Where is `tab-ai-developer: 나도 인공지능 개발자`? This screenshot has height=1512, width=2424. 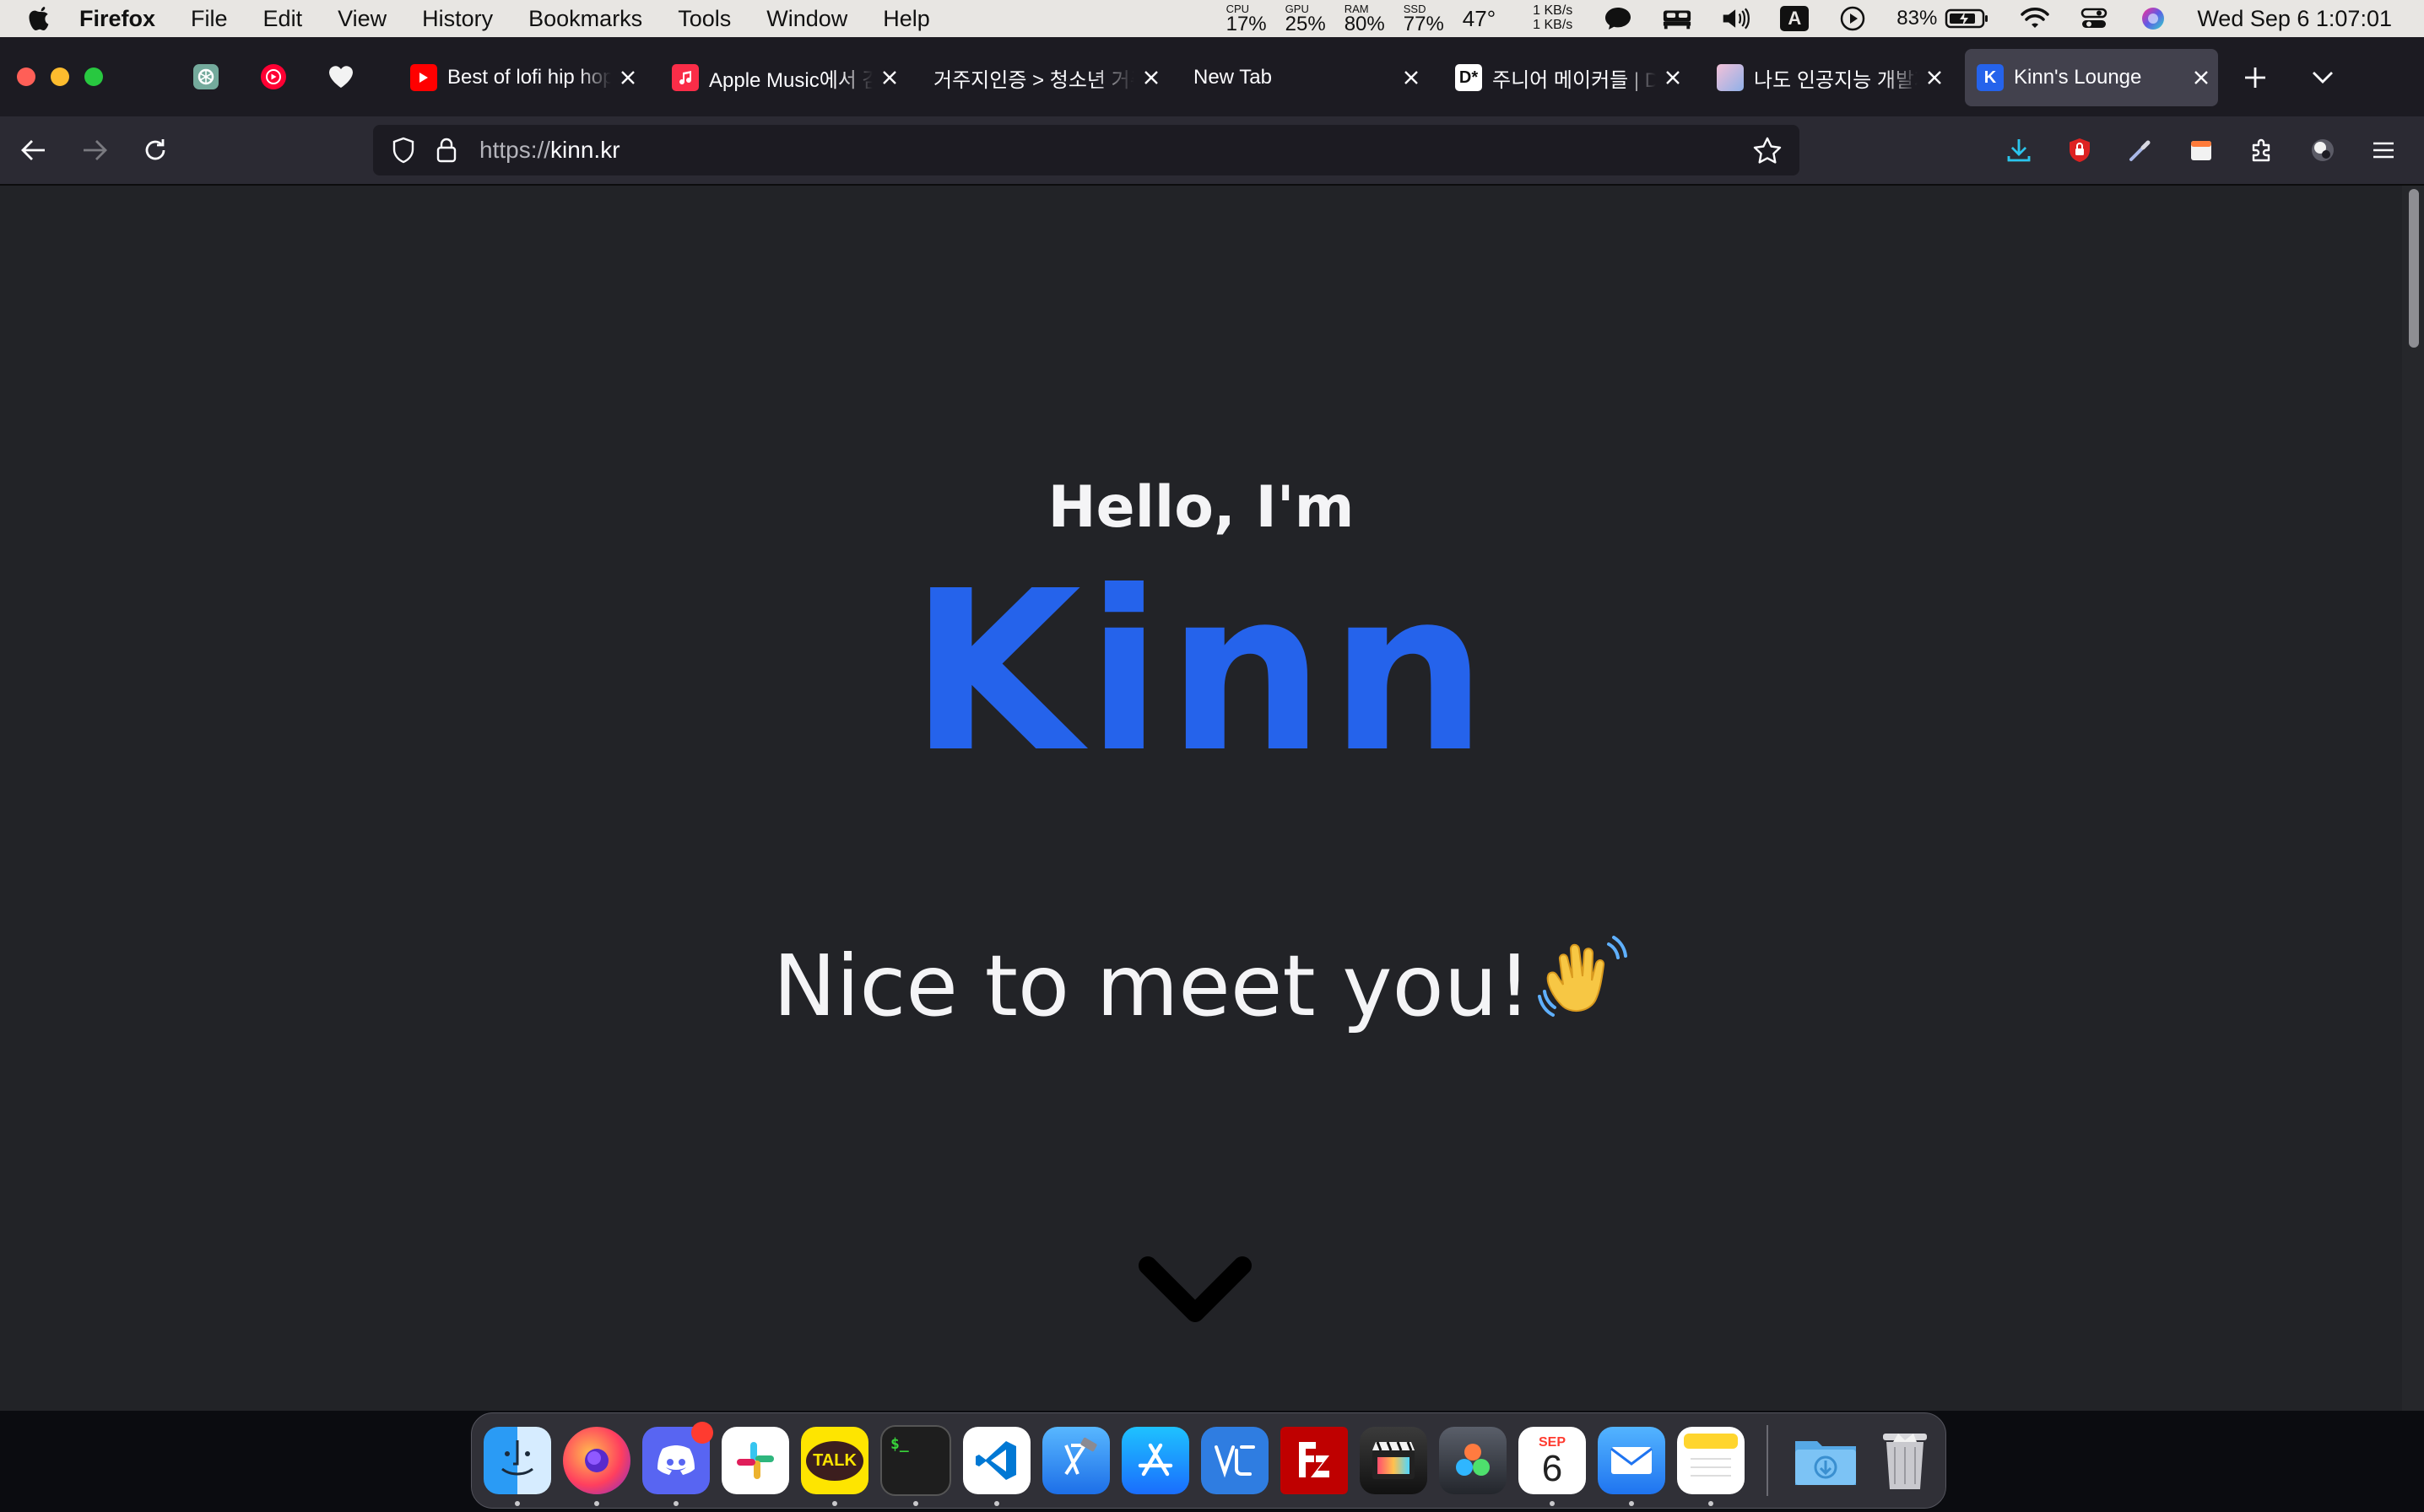 tab-ai-developer: 나도 인공지능 개발자 is located at coordinates (1828, 77).